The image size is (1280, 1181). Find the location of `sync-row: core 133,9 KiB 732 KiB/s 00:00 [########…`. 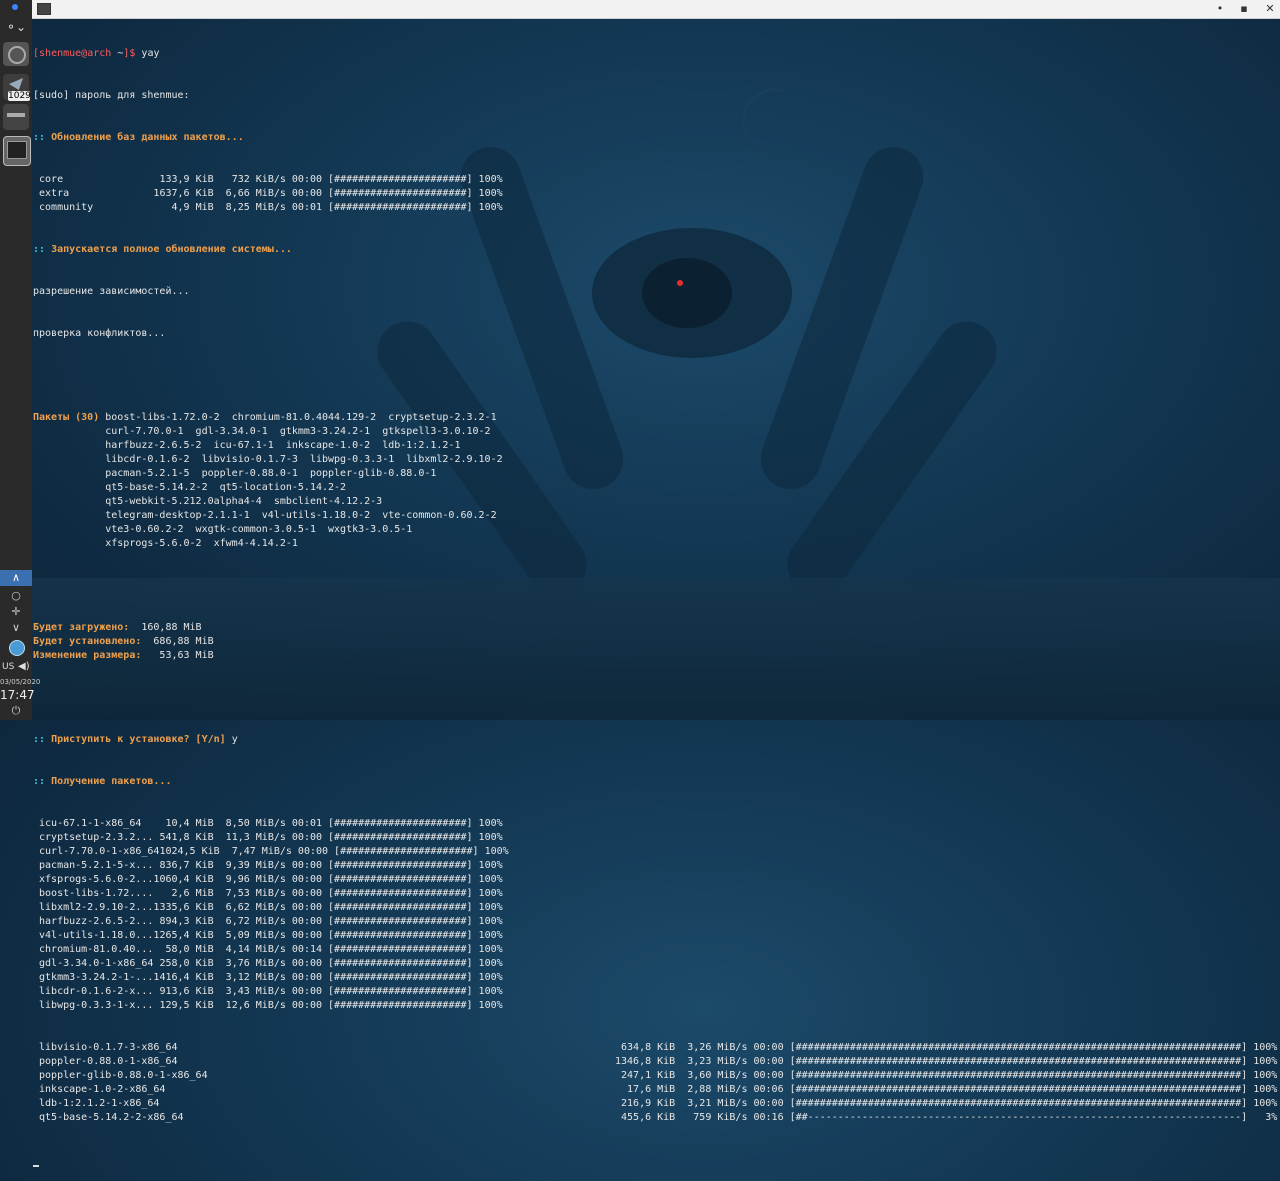

sync-row: core 133,9 KiB 732 KiB/s 00:00 [########… is located at coordinates (656, 180).